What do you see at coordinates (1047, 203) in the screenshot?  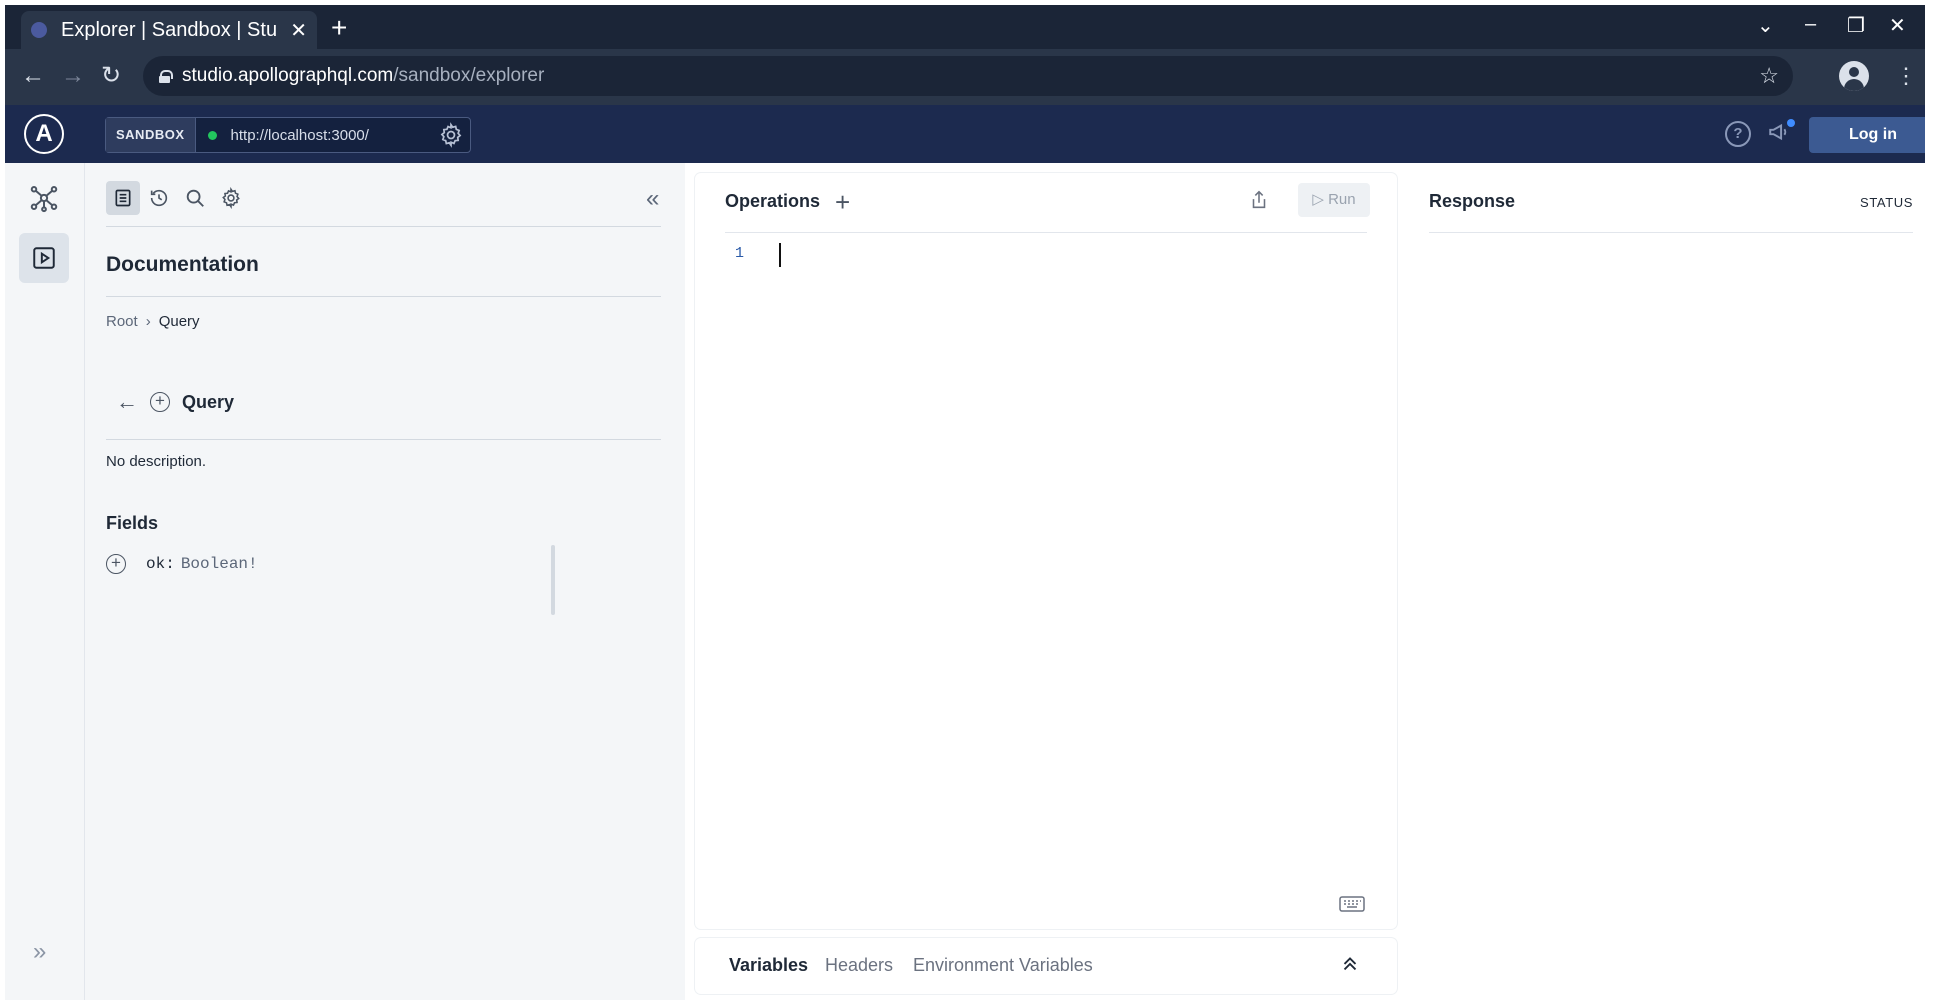 I see `operations-header: Operations + ▷ Run` at bounding box center [1047, 203].